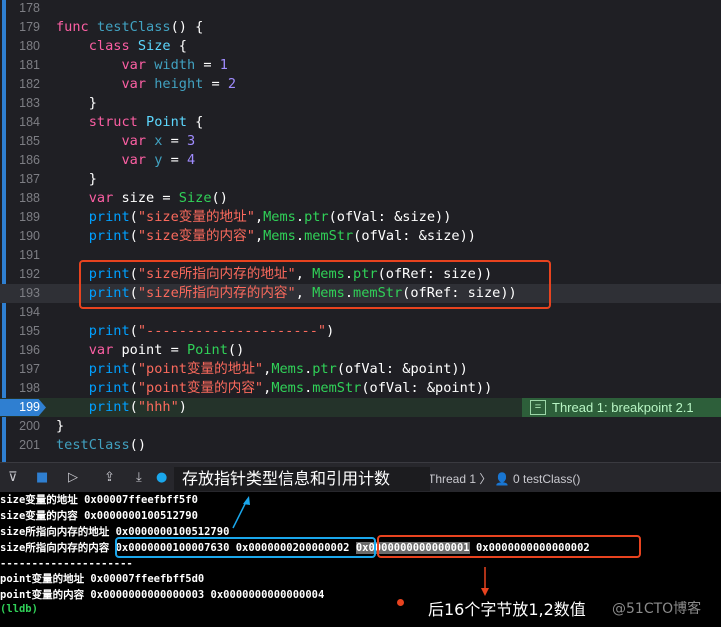 The width and height of the screenshot is (721, 627). I want to click on red-arrowhead, so click(485, 592).